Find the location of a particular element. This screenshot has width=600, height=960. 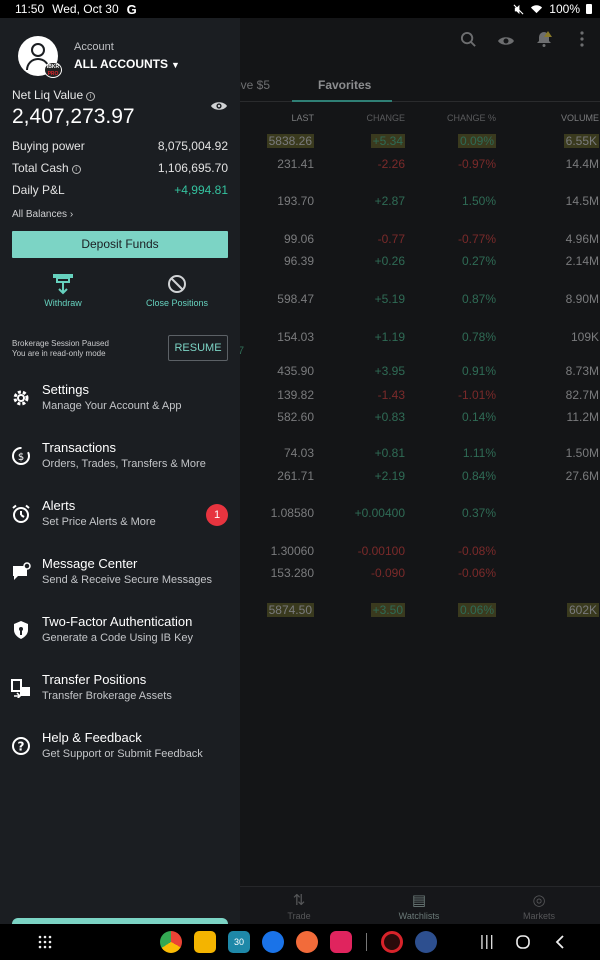

cell-volume: 82.7M is located at coordinates (582, 395).